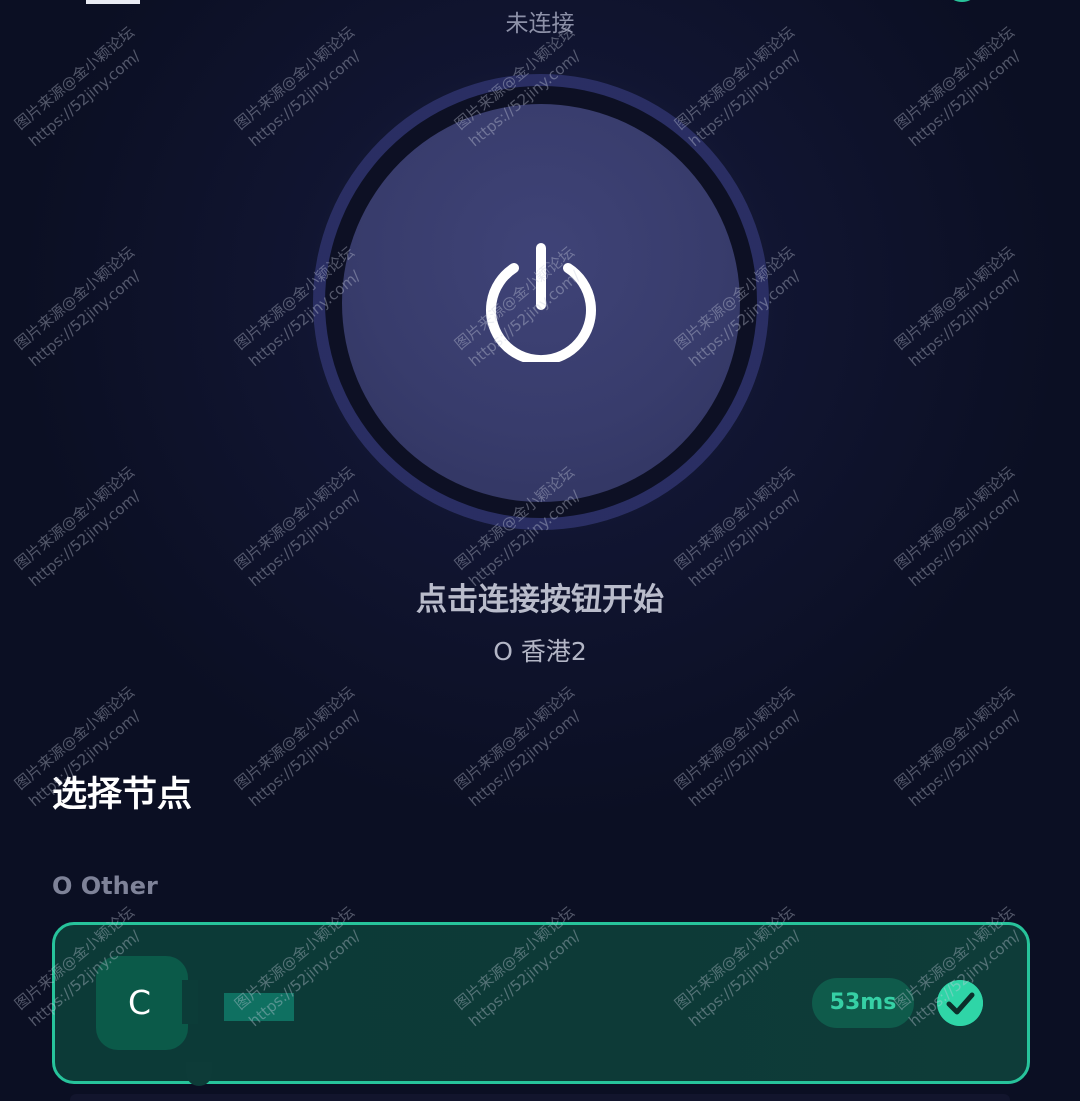  Describe the element at coordinates (540, 600) in the screenshot. I see `connect-hint: 点击连接按钮开始` at that location.